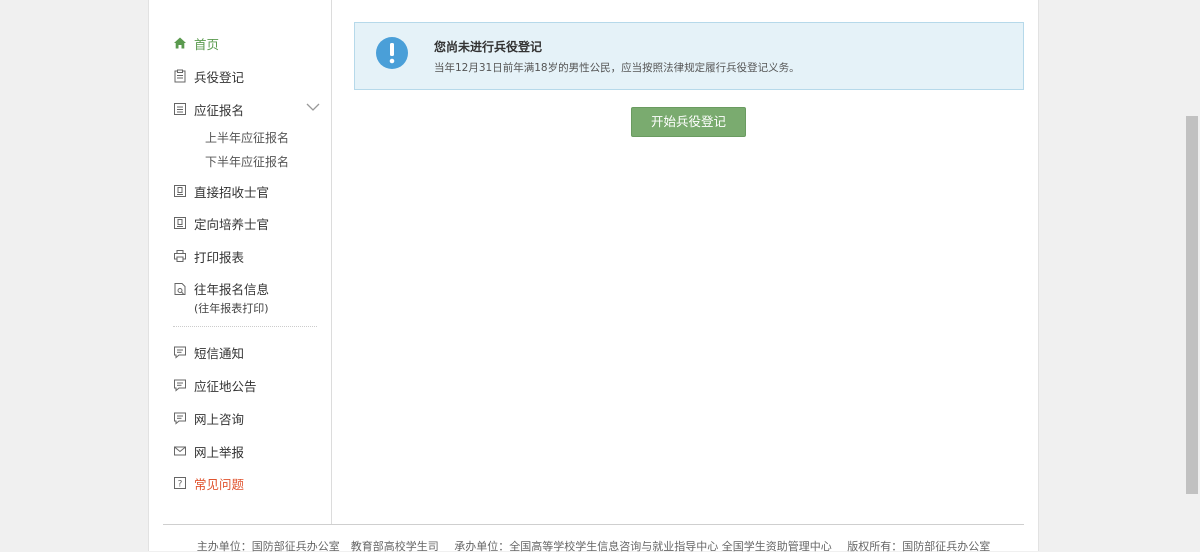  Describe the element at coordinates (219, 257) in the screenshot. I see `sidebar-item-label: 打印报表` at that location.